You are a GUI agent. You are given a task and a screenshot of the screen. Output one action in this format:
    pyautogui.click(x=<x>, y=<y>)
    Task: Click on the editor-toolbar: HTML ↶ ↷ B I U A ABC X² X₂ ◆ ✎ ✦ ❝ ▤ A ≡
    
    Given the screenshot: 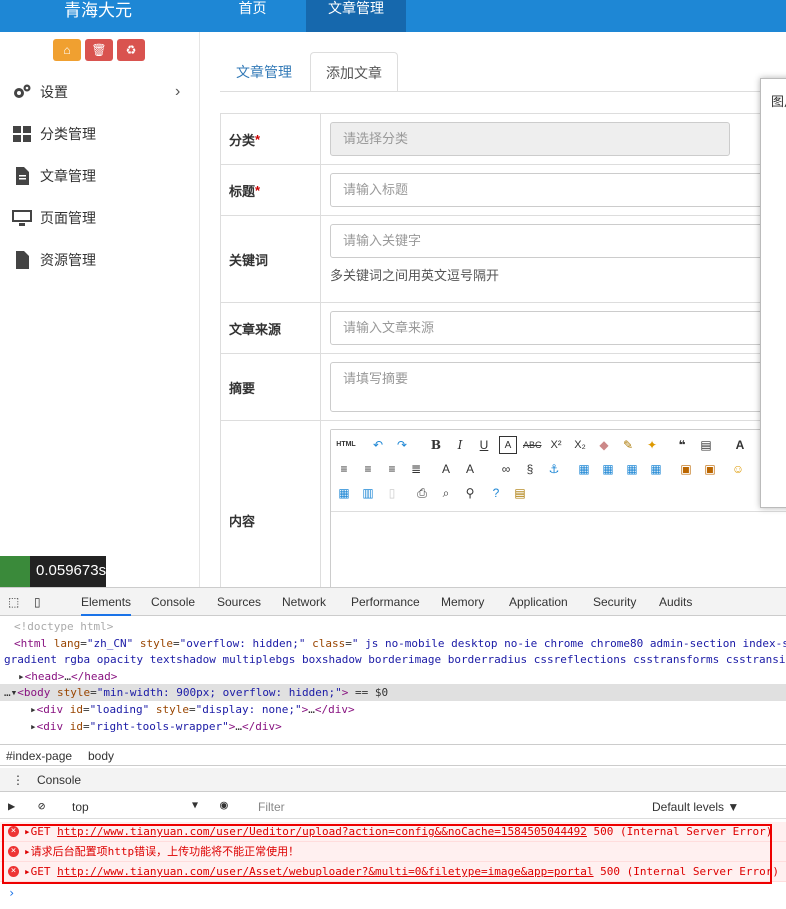 What is the action you would take?
    pyautogui.click(x=558, y=471)
    